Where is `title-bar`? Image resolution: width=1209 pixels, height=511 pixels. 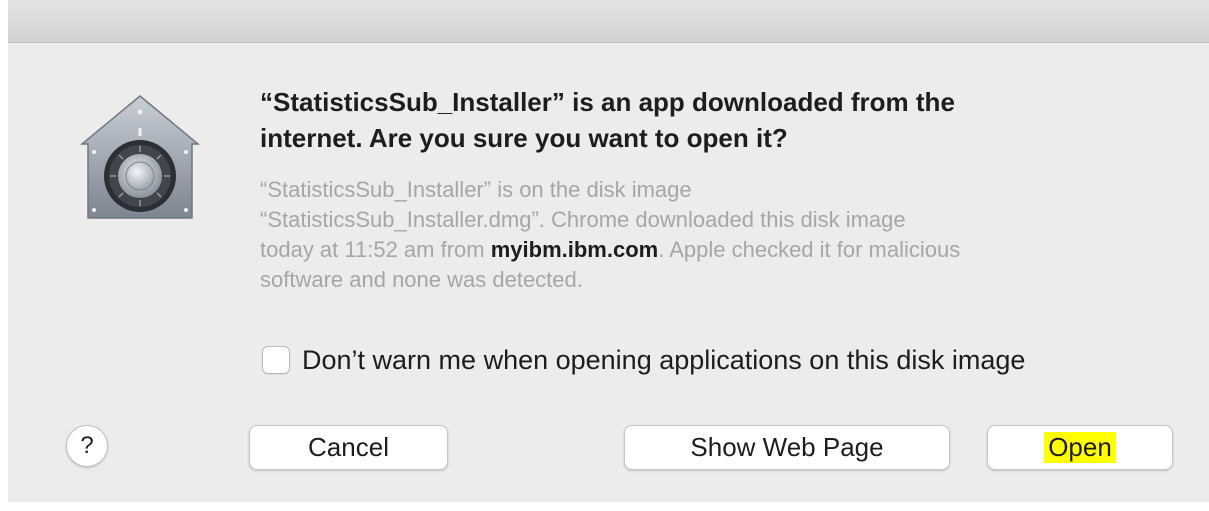
title-bar is located at coordinates (608, 21).